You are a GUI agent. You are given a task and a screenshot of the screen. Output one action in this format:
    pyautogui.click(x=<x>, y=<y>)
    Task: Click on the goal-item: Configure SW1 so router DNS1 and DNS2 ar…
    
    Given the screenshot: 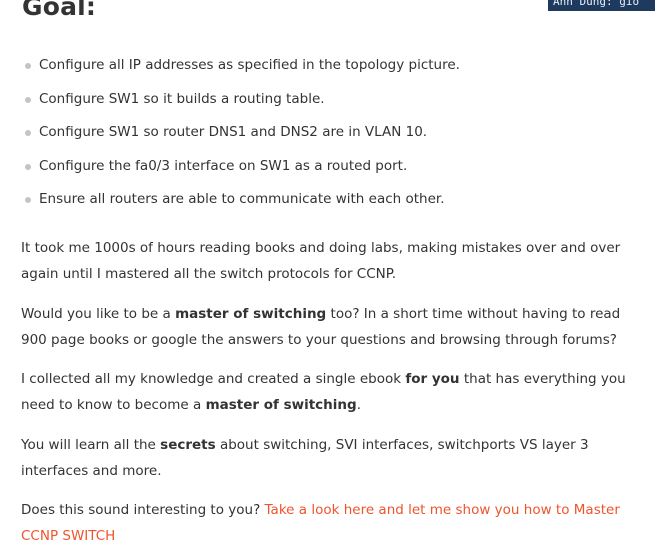 What is the action you would take?
    pyautogui.click(x=327, y=138)
    